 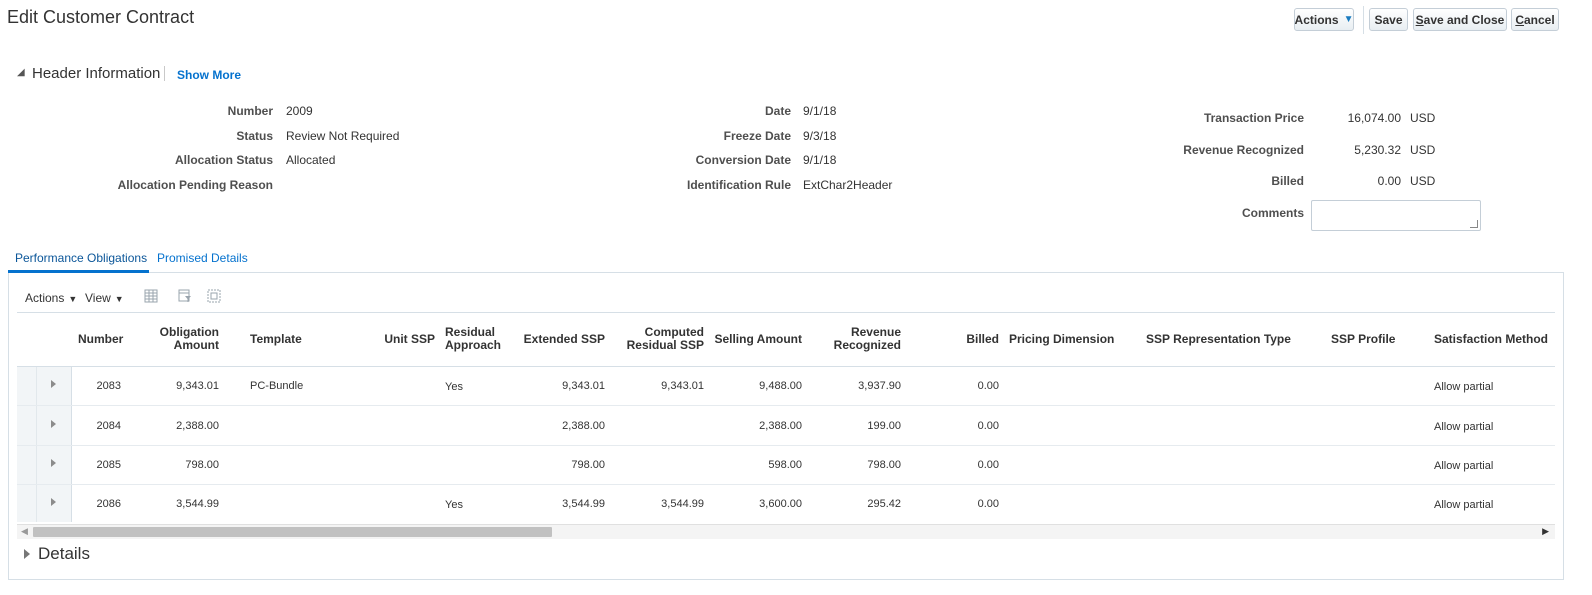 What do you see at coordinates (202, 258) in the screenshot?
I see `tab-promised-details: Promised Details` at bounding box center [202, 258].